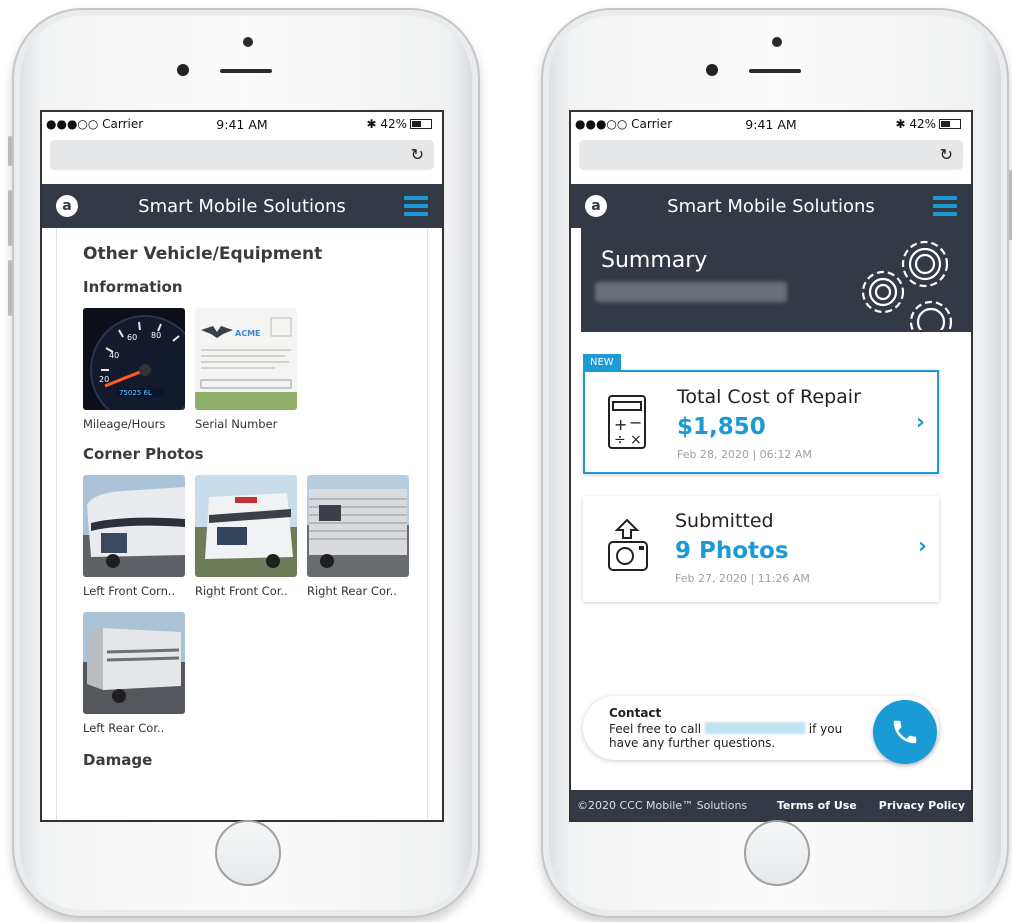 The width and height of the screenshot is (1012, 922). I want to click on photos-count: 9 Photos, so click(732, 551).